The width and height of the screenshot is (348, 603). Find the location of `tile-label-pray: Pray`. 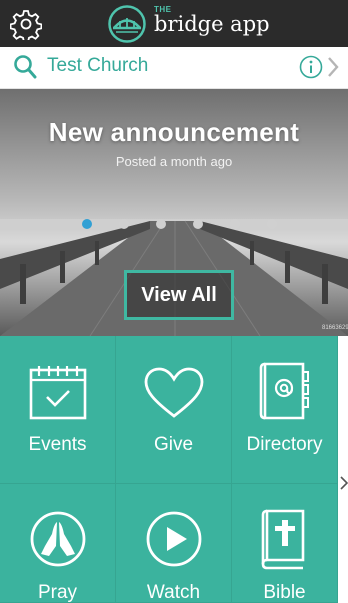

tile-label-pray: Pray is located at coordinates (57, 592).